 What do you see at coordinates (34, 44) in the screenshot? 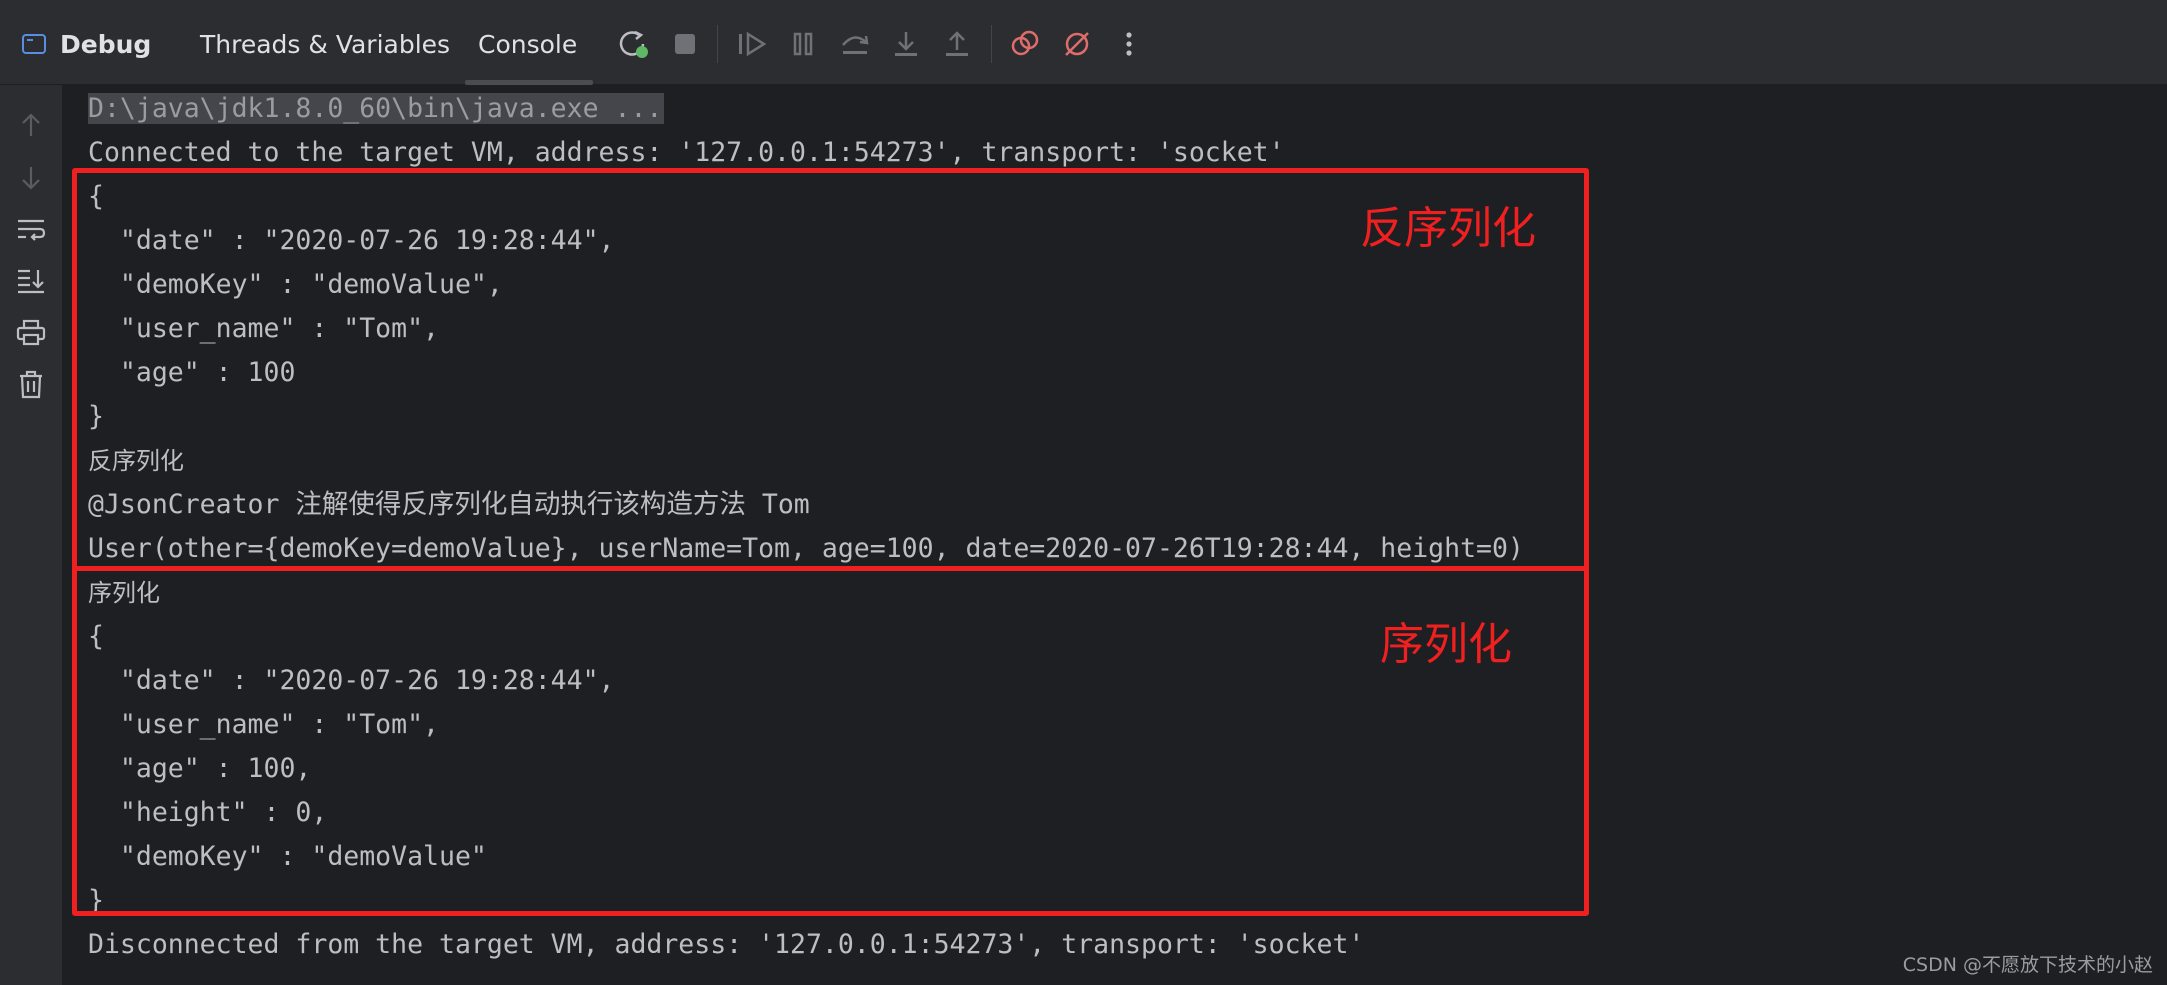
I see `debug-window-icon` at bounding box center [34, 44].